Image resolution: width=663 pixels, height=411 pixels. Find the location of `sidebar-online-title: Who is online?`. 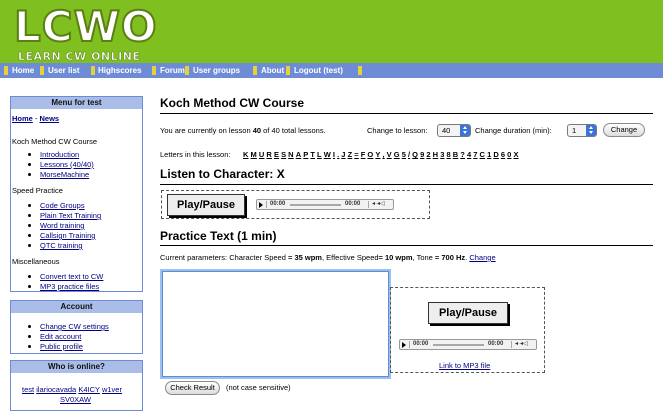

sidebar-online-title: Who is online? is located at coordinates (76, 367).